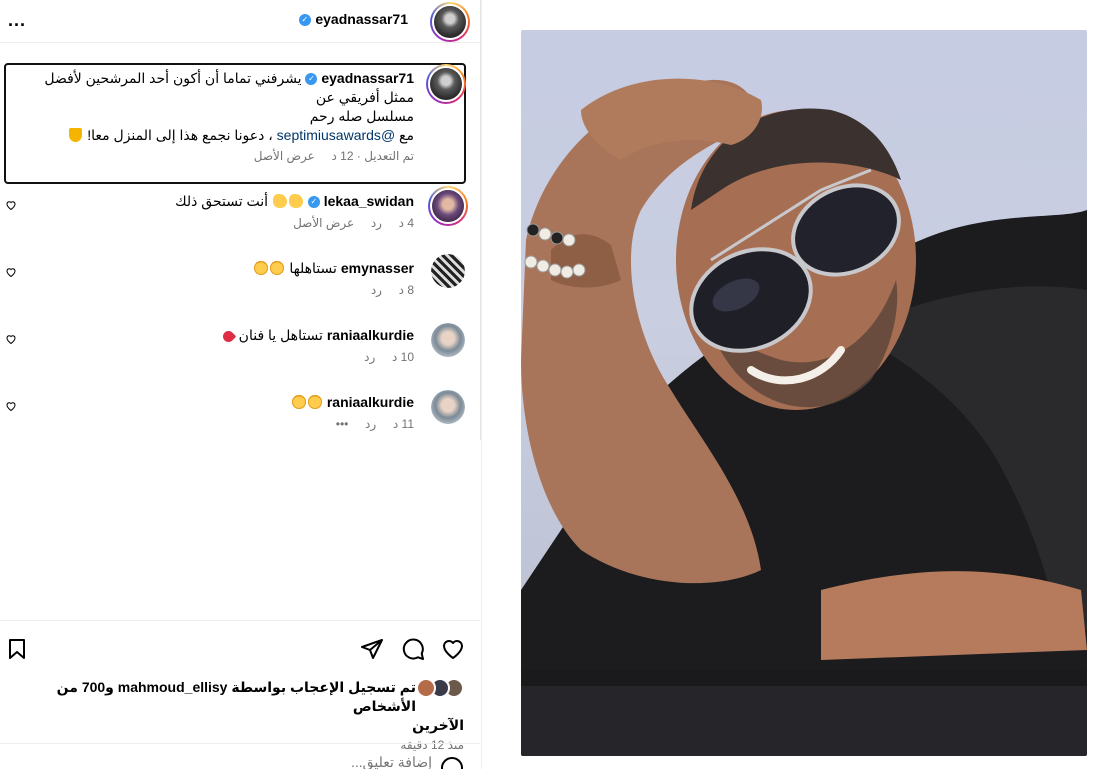  Describe the element at coordinates (361, 116) in the screenshot. I see `caption-line-2: مسلسل صله رحم` at that location.